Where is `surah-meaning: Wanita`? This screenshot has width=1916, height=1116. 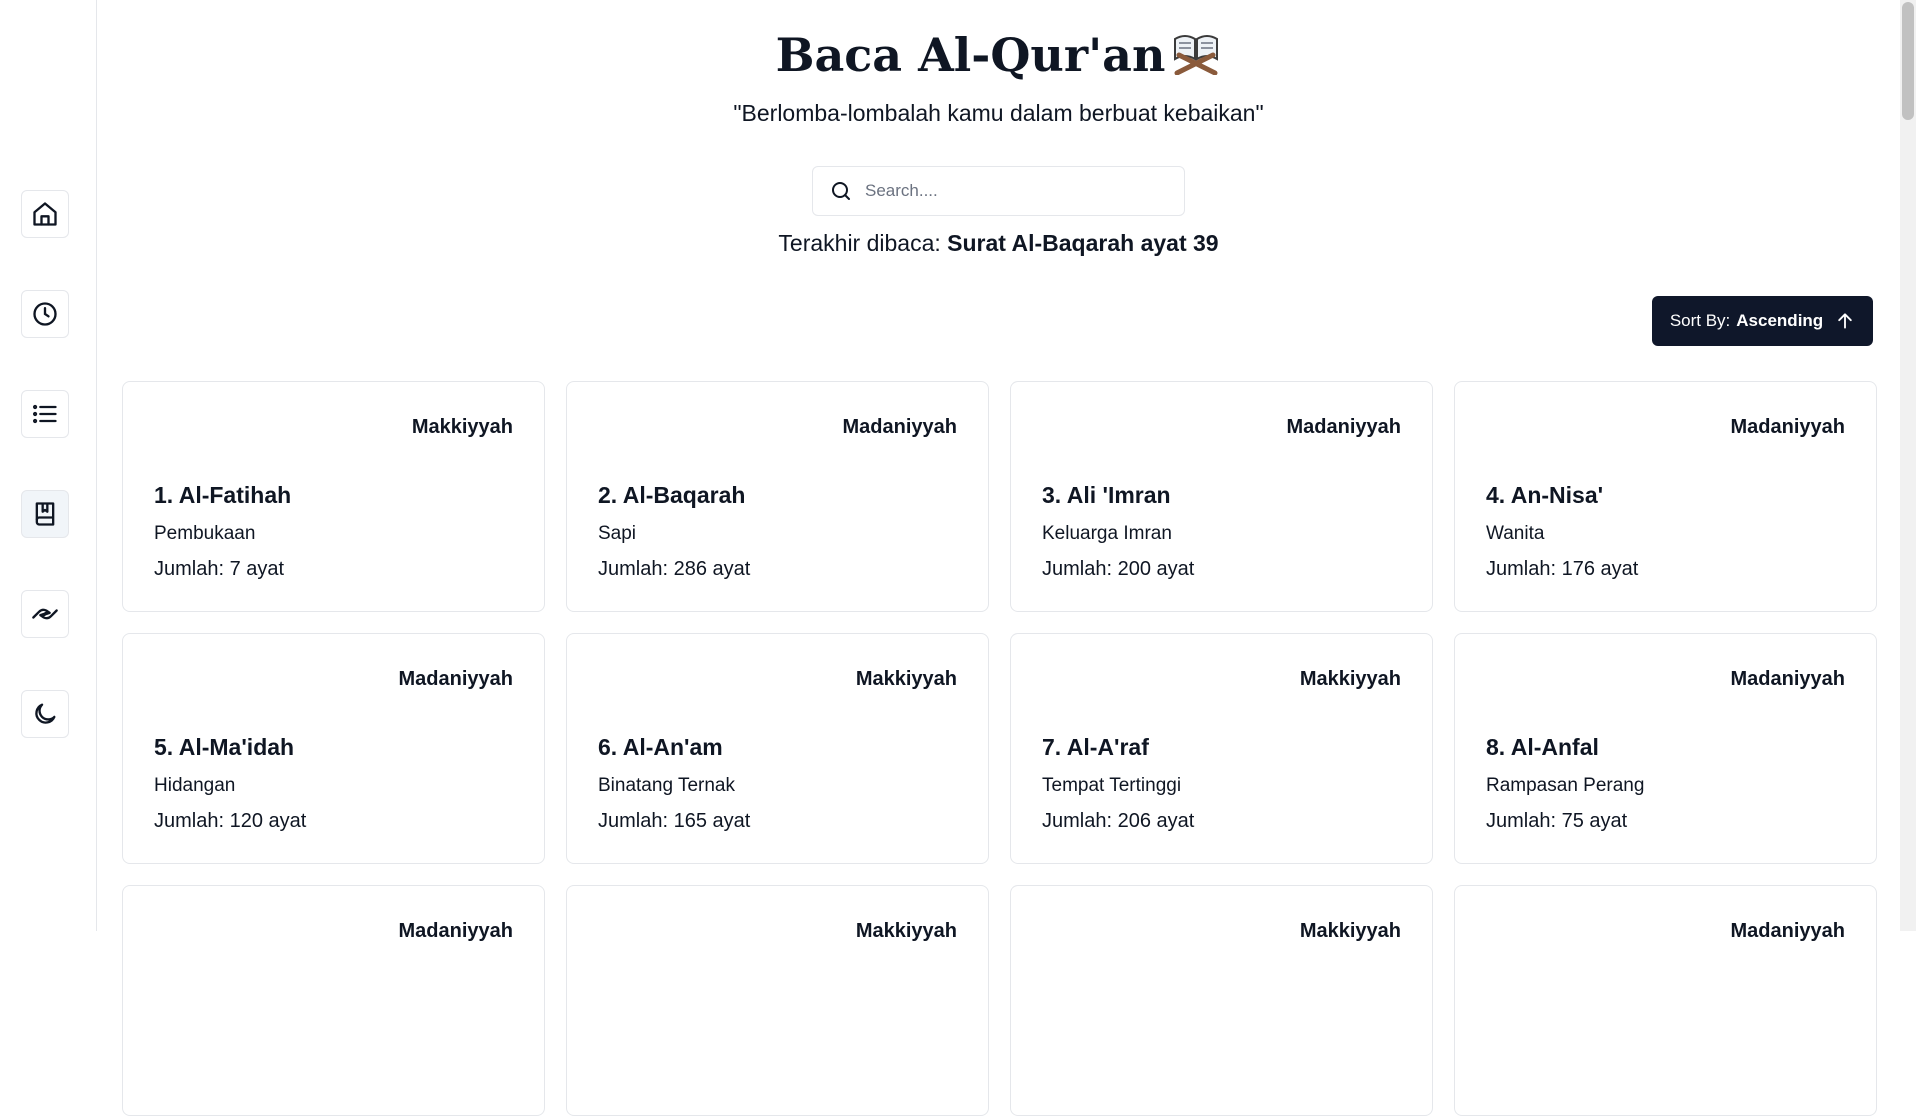
surah-meaning: Wanita is located at coordinates (1515, 533).